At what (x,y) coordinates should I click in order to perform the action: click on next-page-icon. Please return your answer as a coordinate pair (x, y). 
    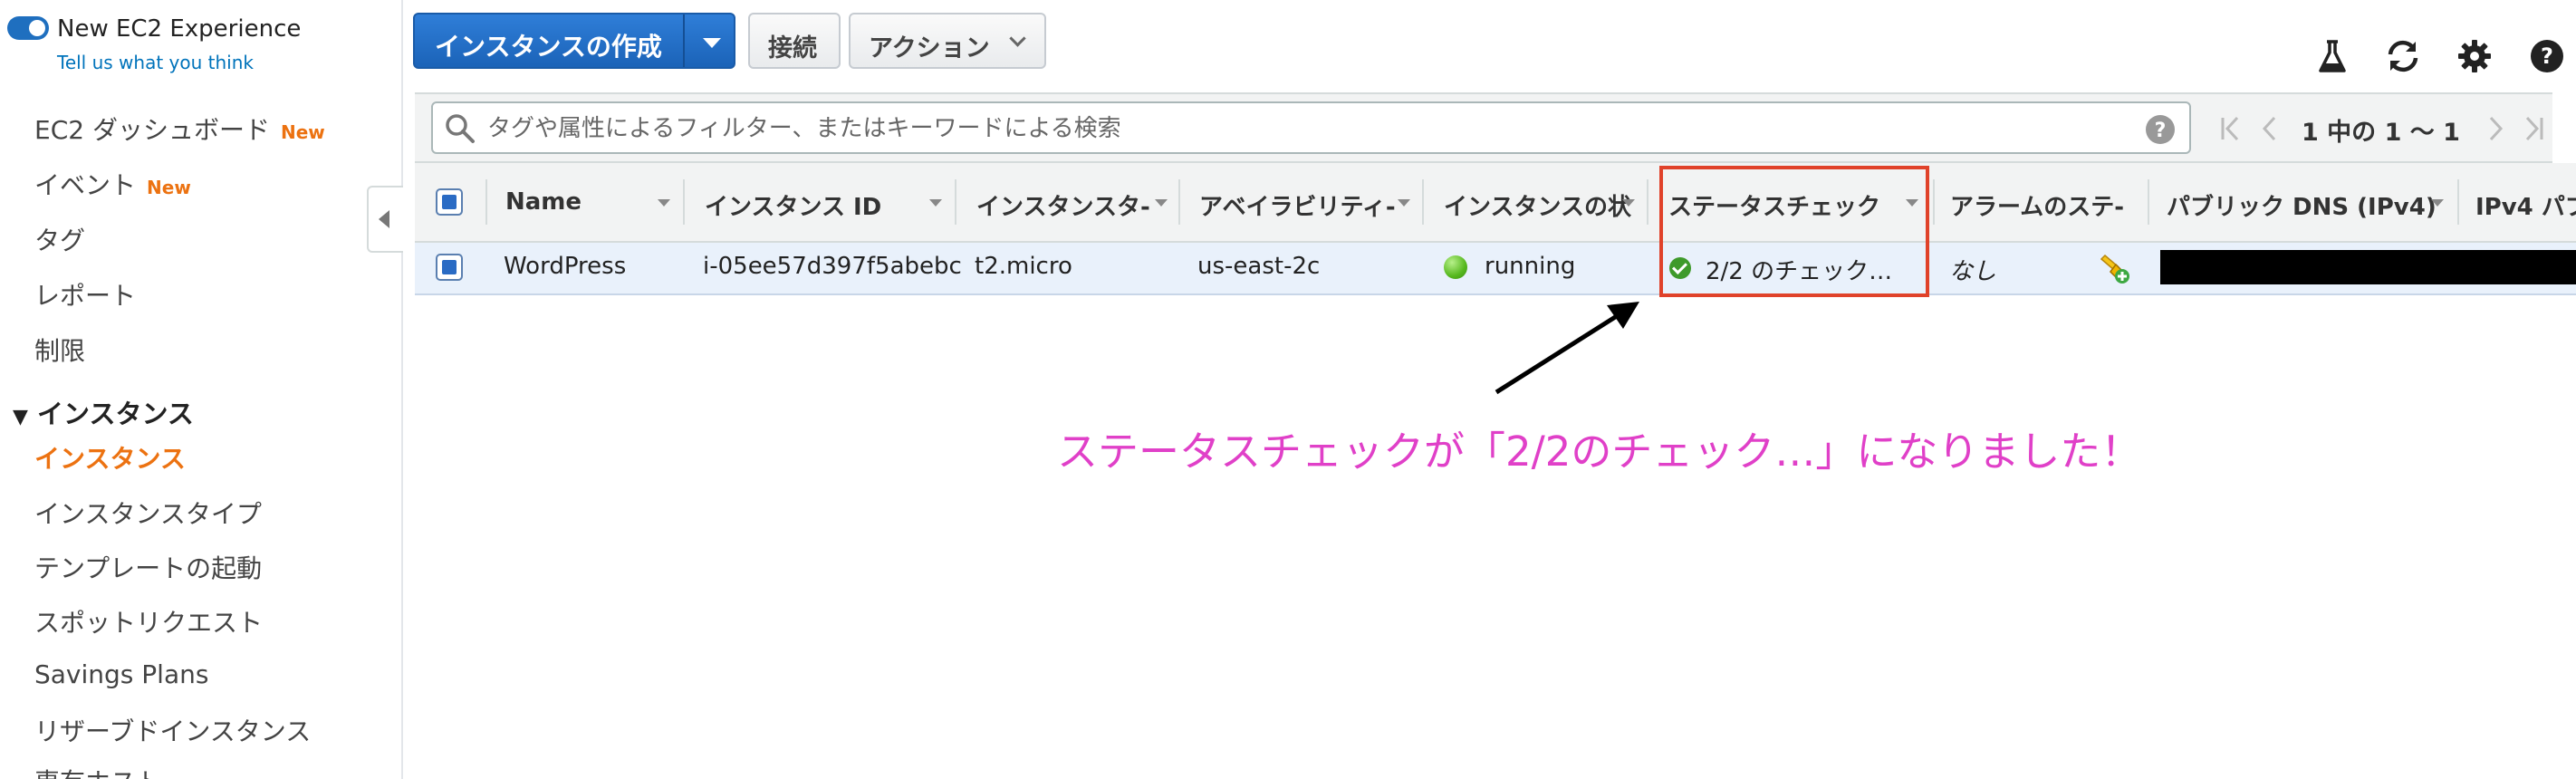
    Looking at the image, I should click on (2496, 128).